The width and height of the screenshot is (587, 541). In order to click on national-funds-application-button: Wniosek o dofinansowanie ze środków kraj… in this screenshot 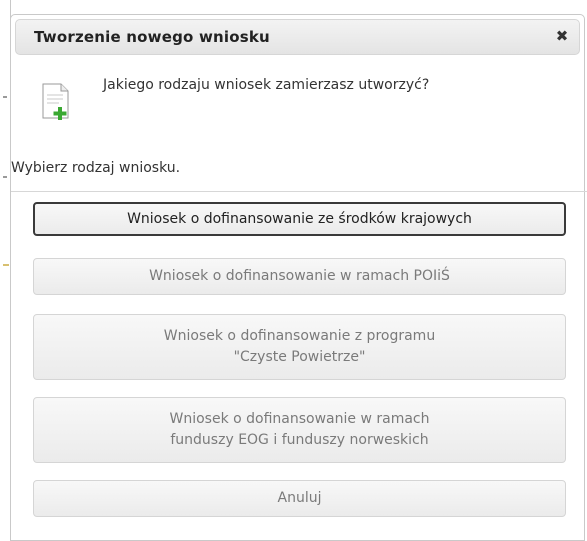, I will do `click(299, 219)`.